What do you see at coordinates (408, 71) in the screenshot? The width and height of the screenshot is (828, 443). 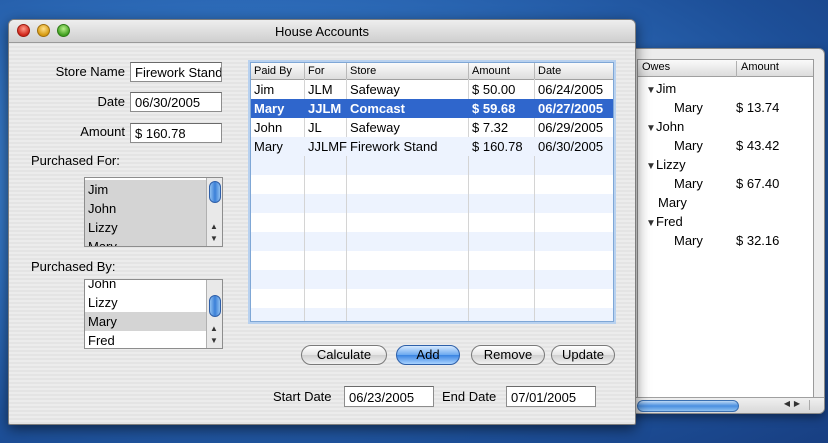 I see `column-header-store: Store` at bounding box center [408, 71].